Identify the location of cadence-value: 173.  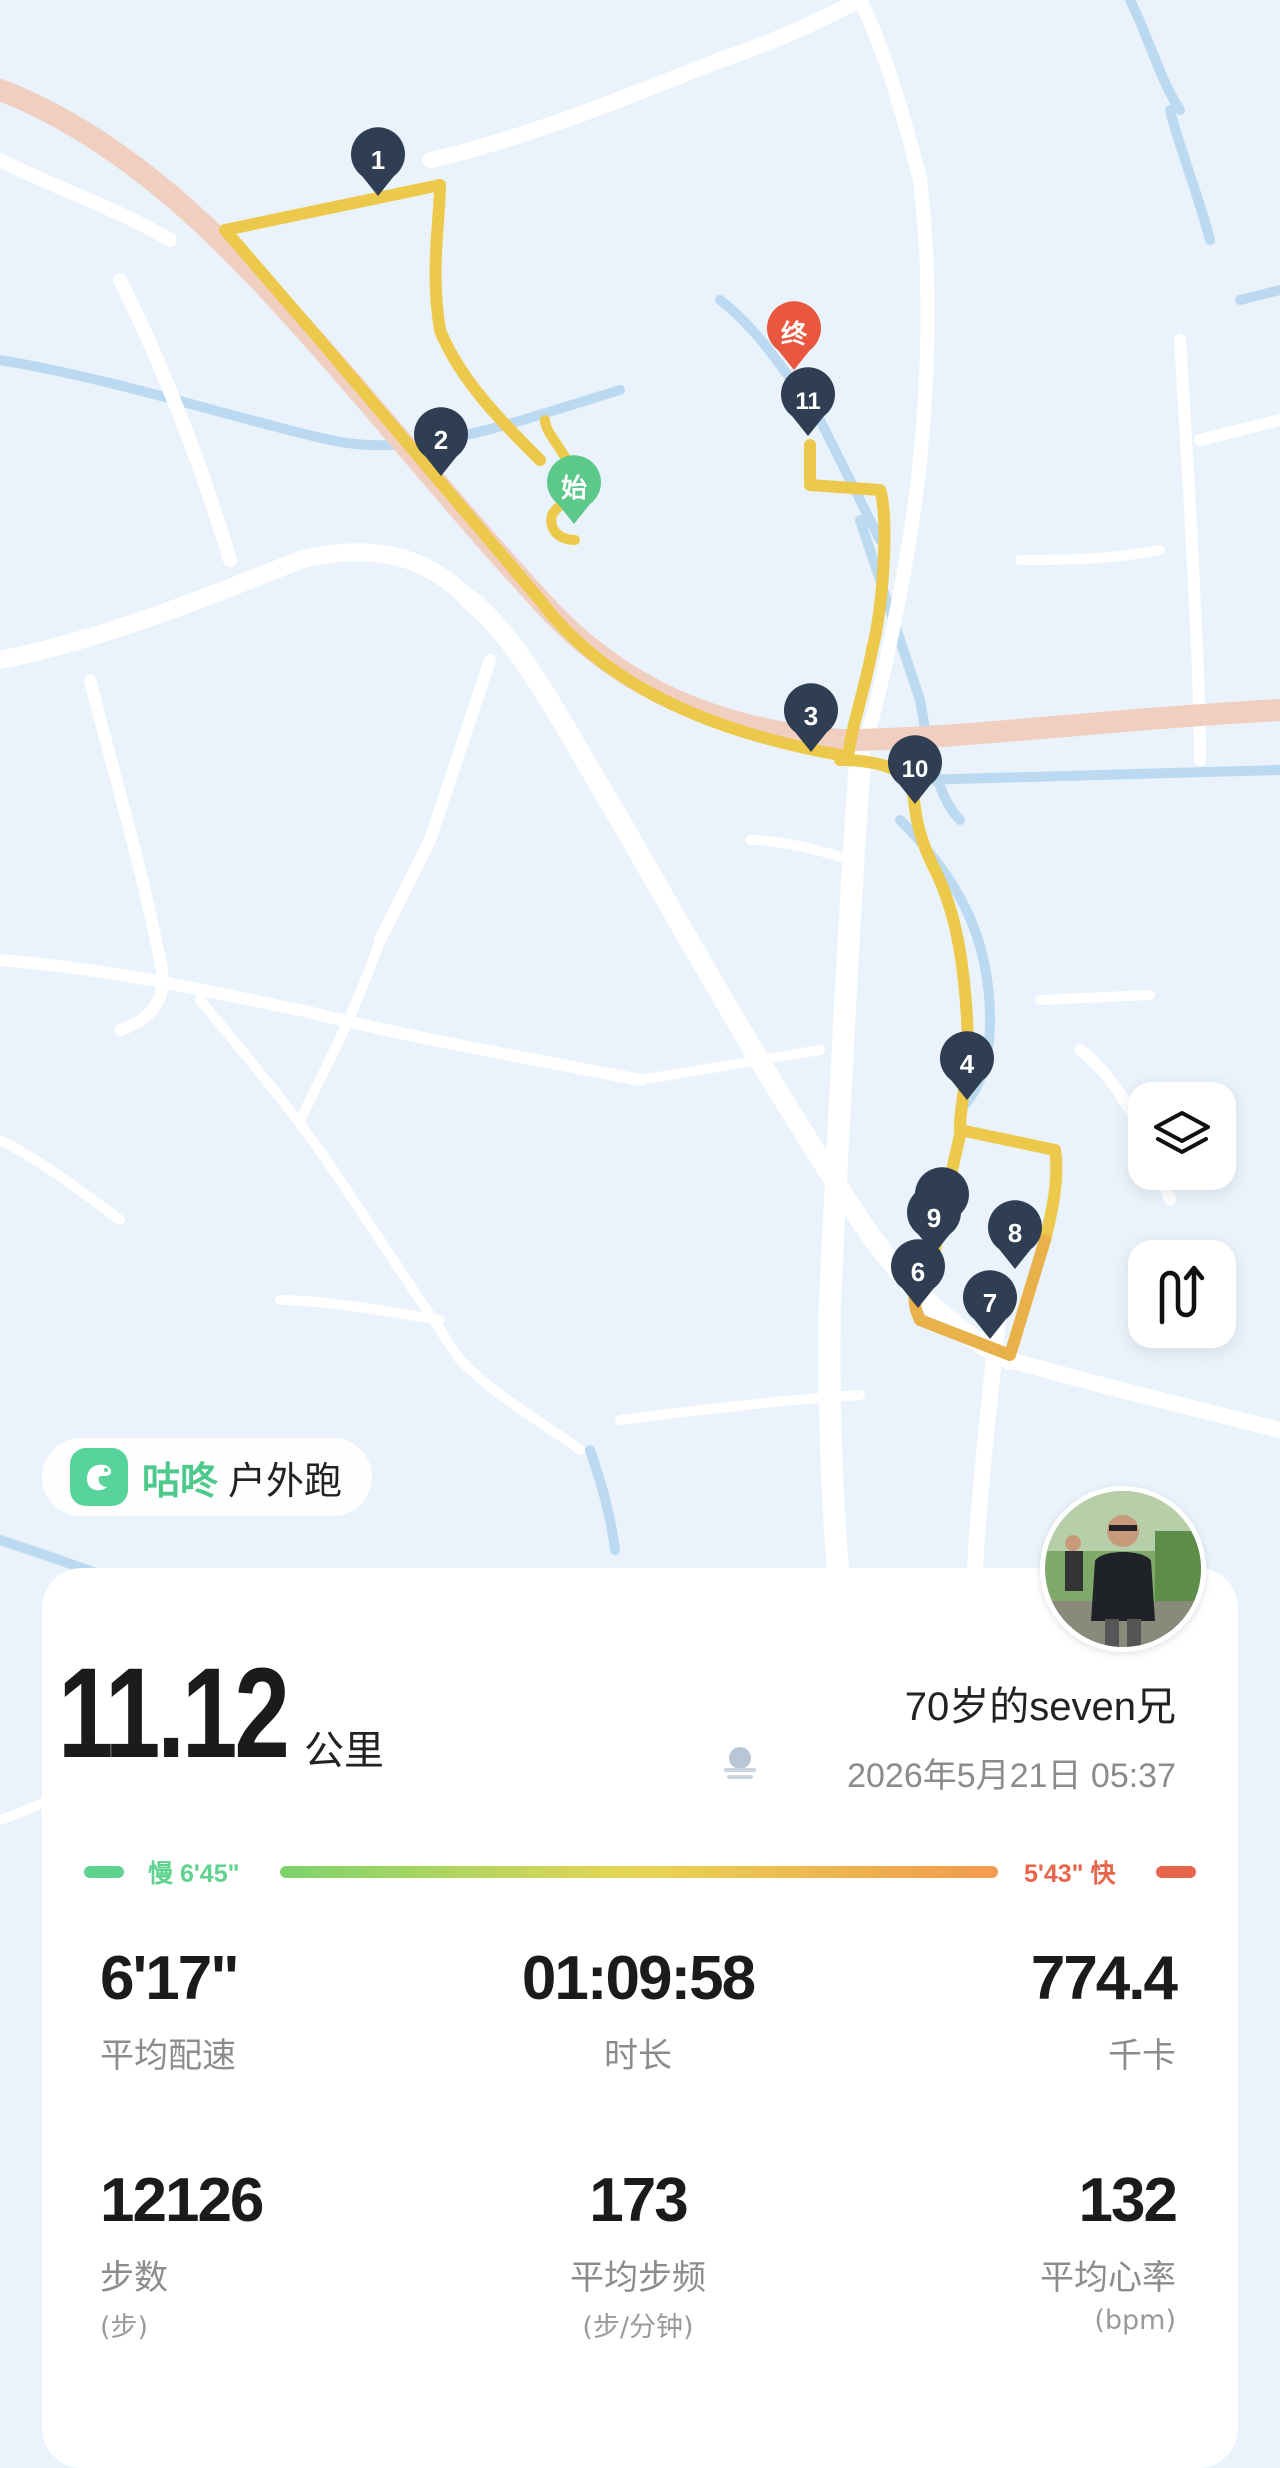
(638, 2200).